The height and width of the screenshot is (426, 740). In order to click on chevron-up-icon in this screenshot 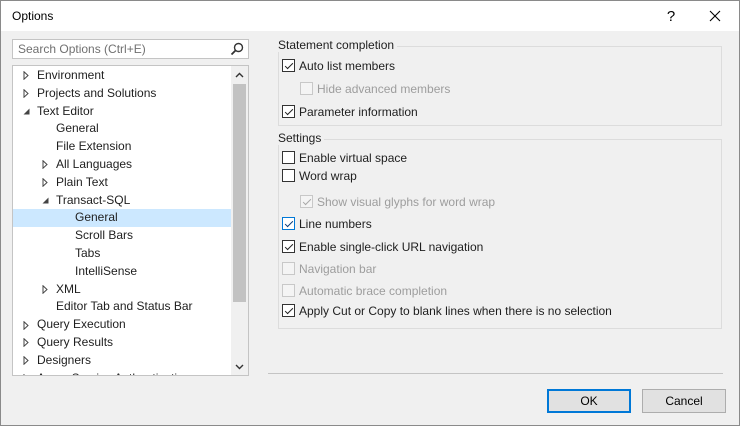, I will do `click(239, 74)`.